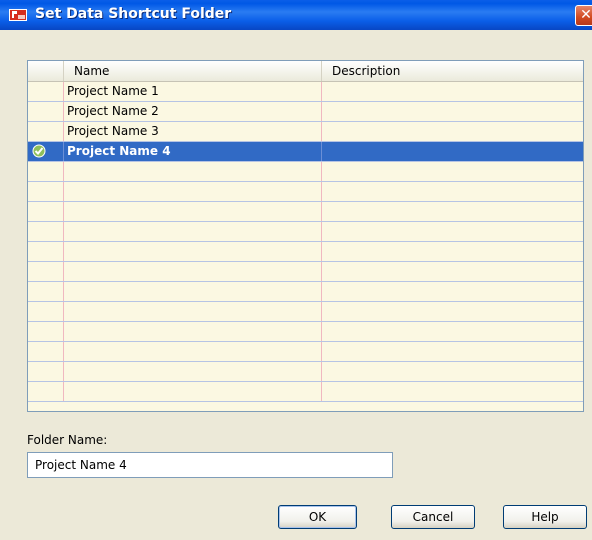  What do you see at coordinates (46, 71) in the screenshot?
I see `header-select-column` at bounding box center [46, 71].